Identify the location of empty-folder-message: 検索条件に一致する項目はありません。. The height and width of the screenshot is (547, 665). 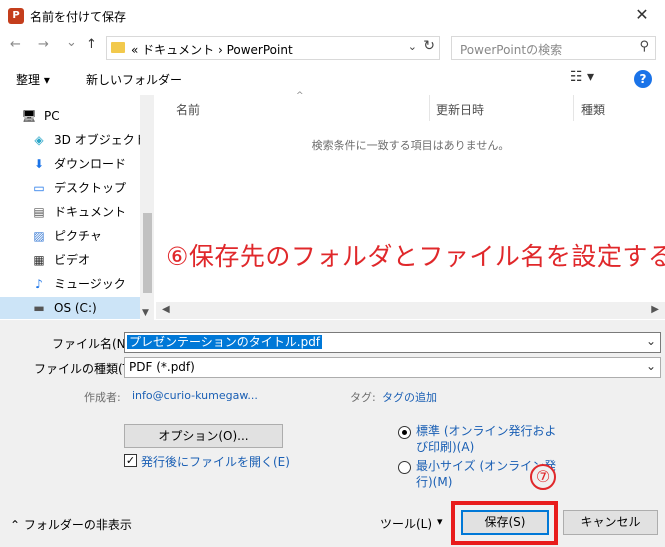
(410, 145).